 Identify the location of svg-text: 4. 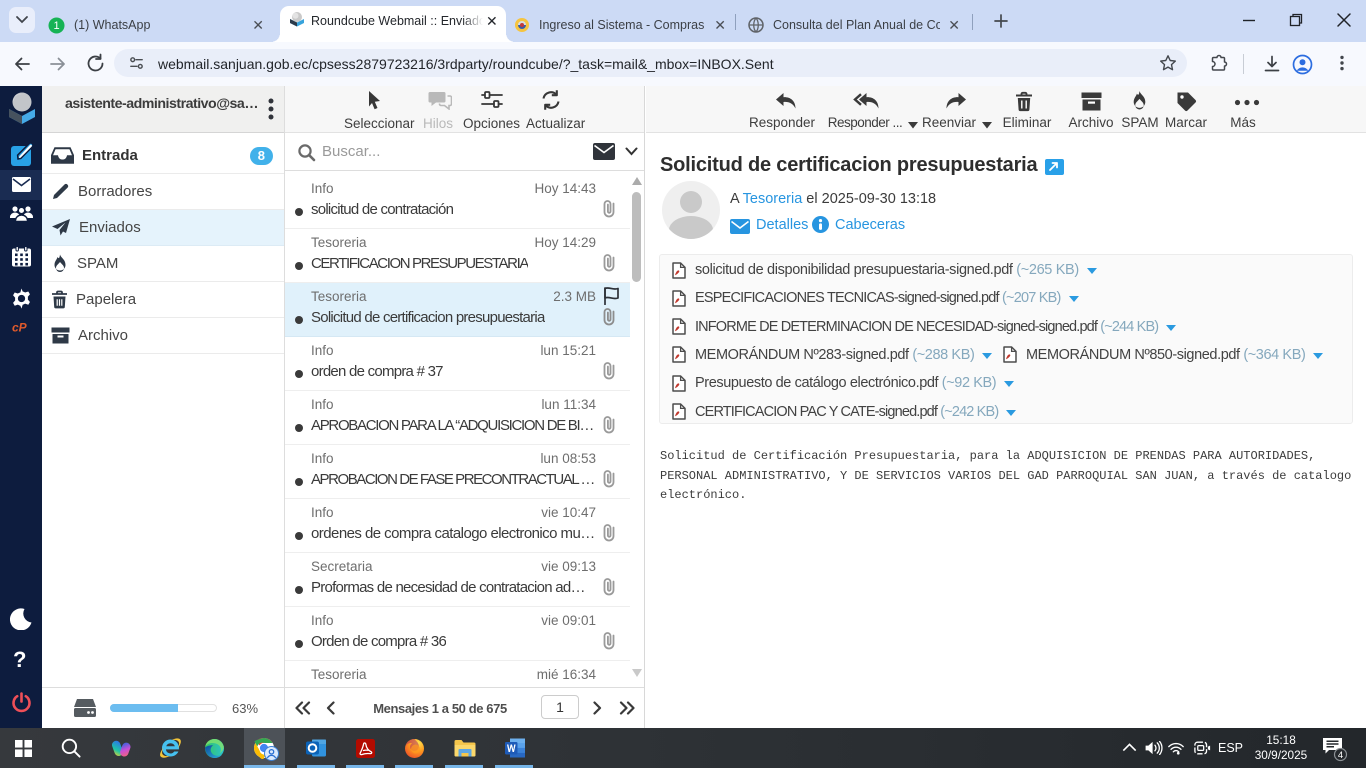
(1340, 755).